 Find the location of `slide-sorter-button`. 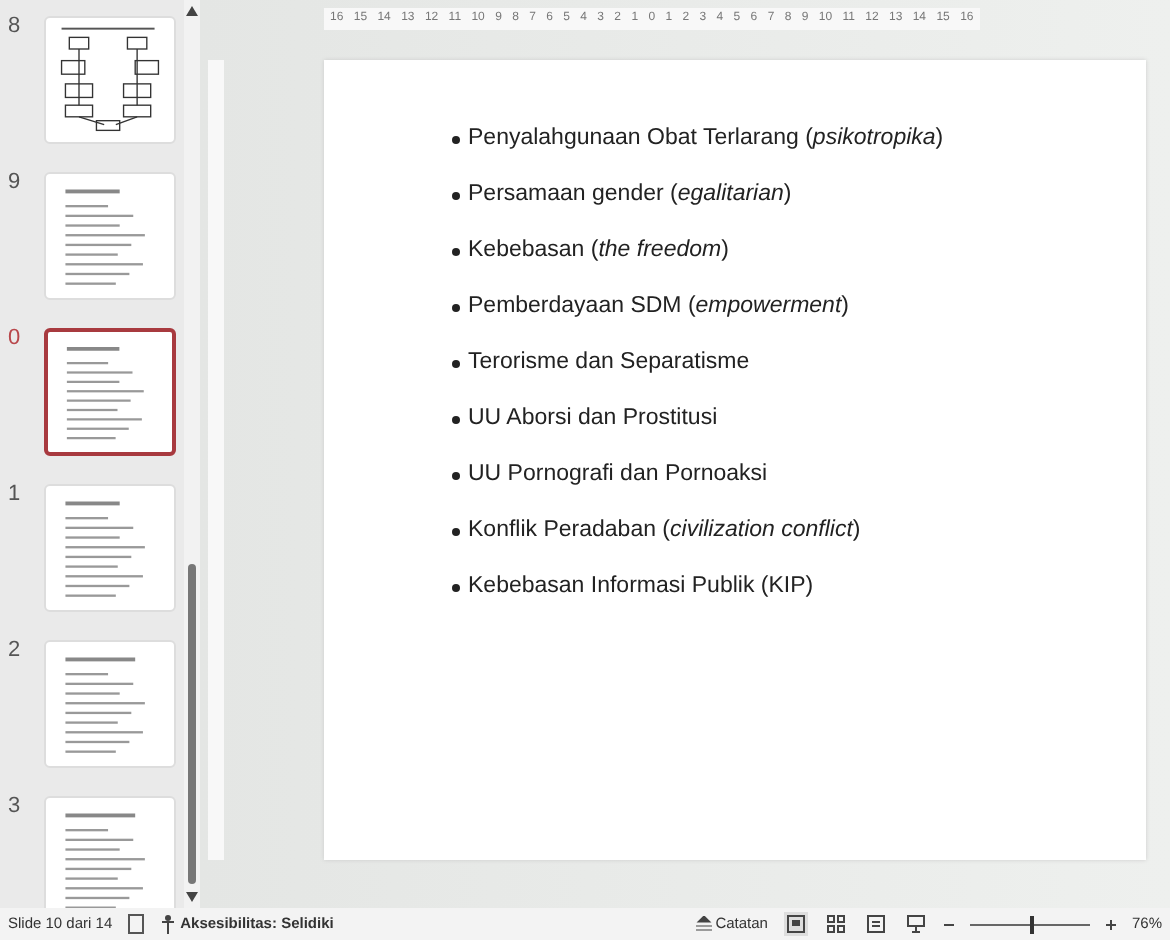

slide-sorter-button is located at coordinates (835, 924).